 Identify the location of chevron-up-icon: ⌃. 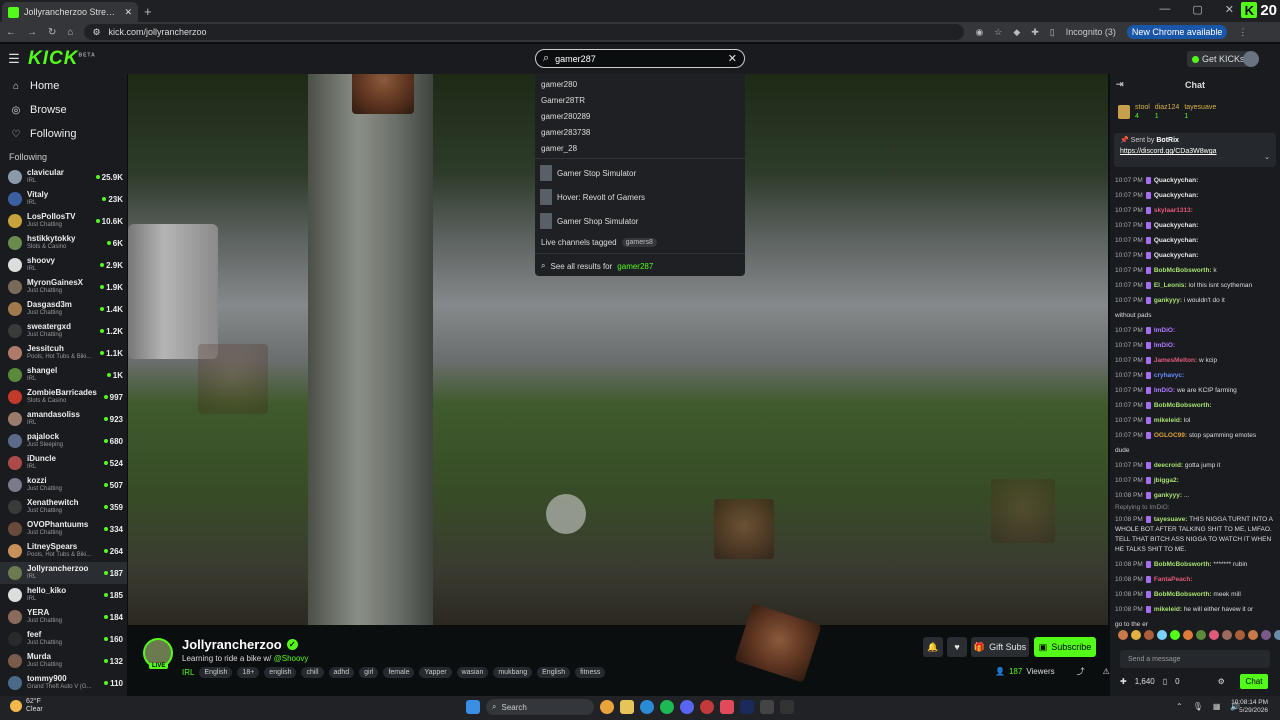
(1179, 706).